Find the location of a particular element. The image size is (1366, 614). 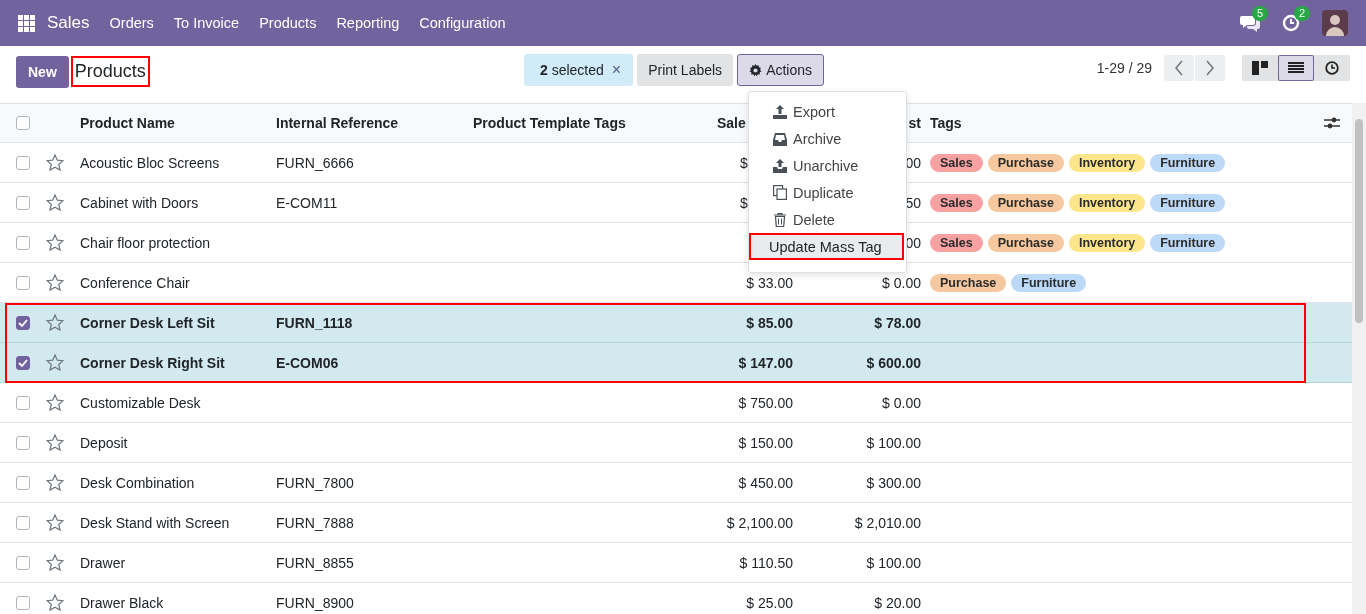

product-name-cell-text: Conference Chair is located at coordinates (135, 282).